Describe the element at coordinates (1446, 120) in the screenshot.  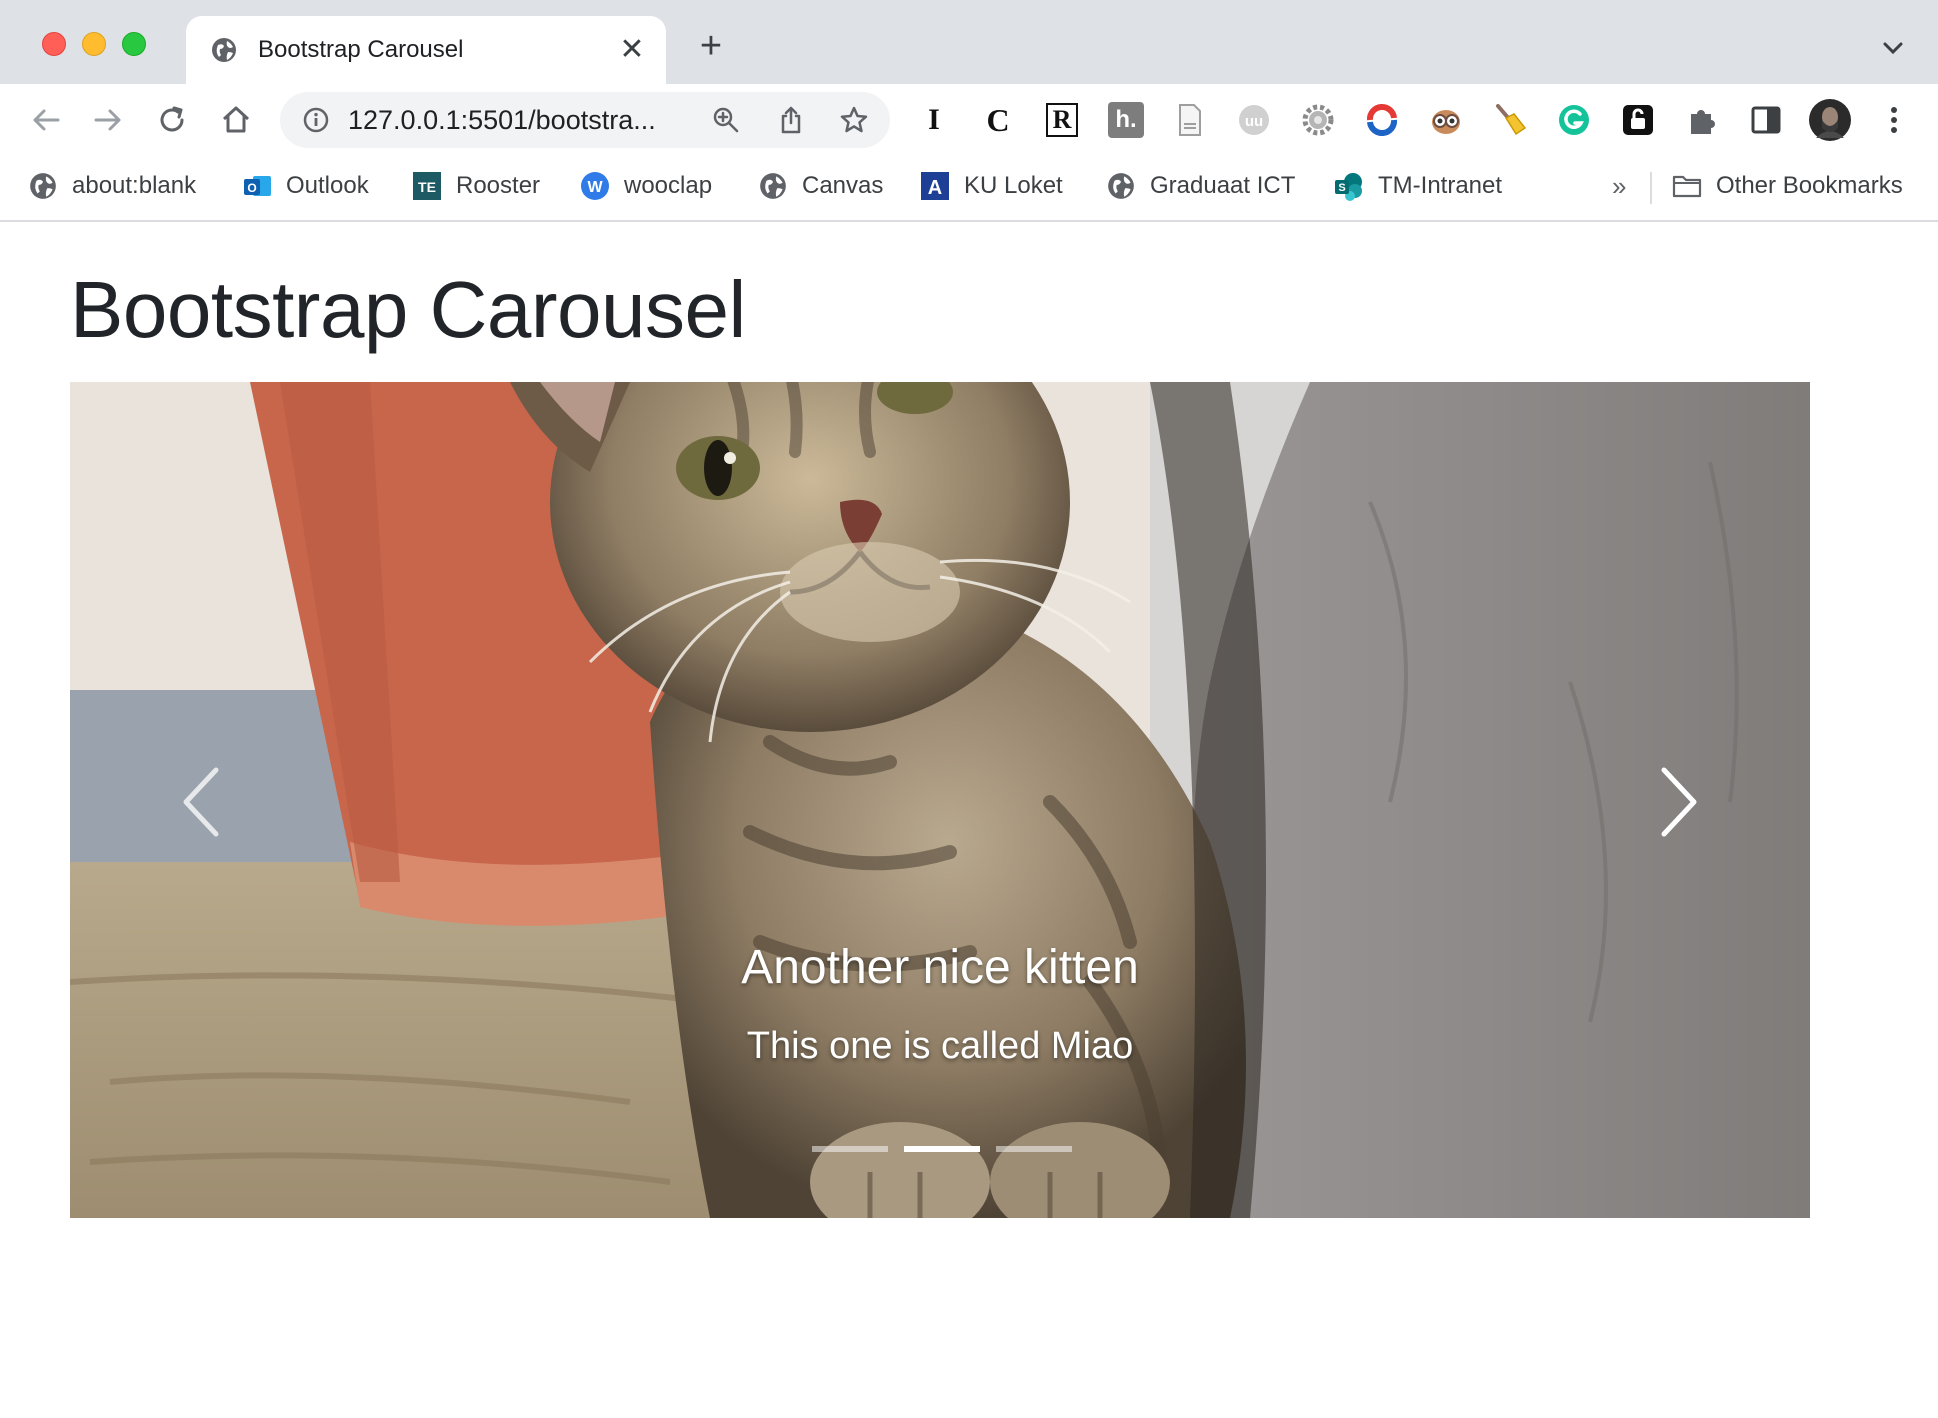
I see `owl-extension-icon` at that location.